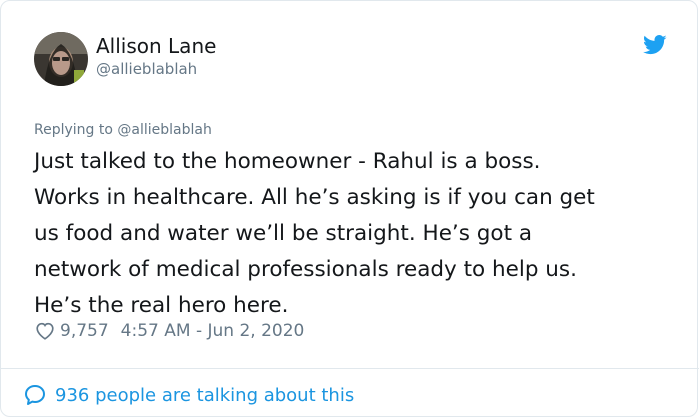 The height and width of the screenshot is (419, 700). Describe the element at coordinates (35, 395) in the screenshot. I see `speech-bubble-icon` at that location.